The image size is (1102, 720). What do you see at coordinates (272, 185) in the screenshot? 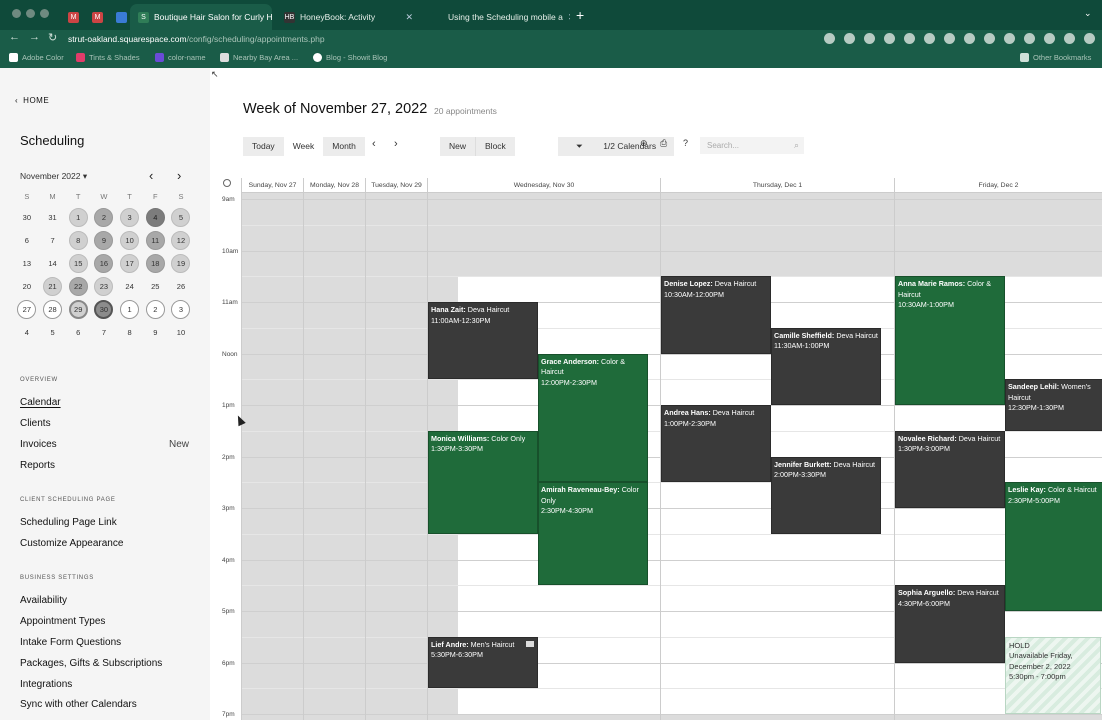
I see `day-header: Sunday, Nov 27` at bounding box center [272, 185].